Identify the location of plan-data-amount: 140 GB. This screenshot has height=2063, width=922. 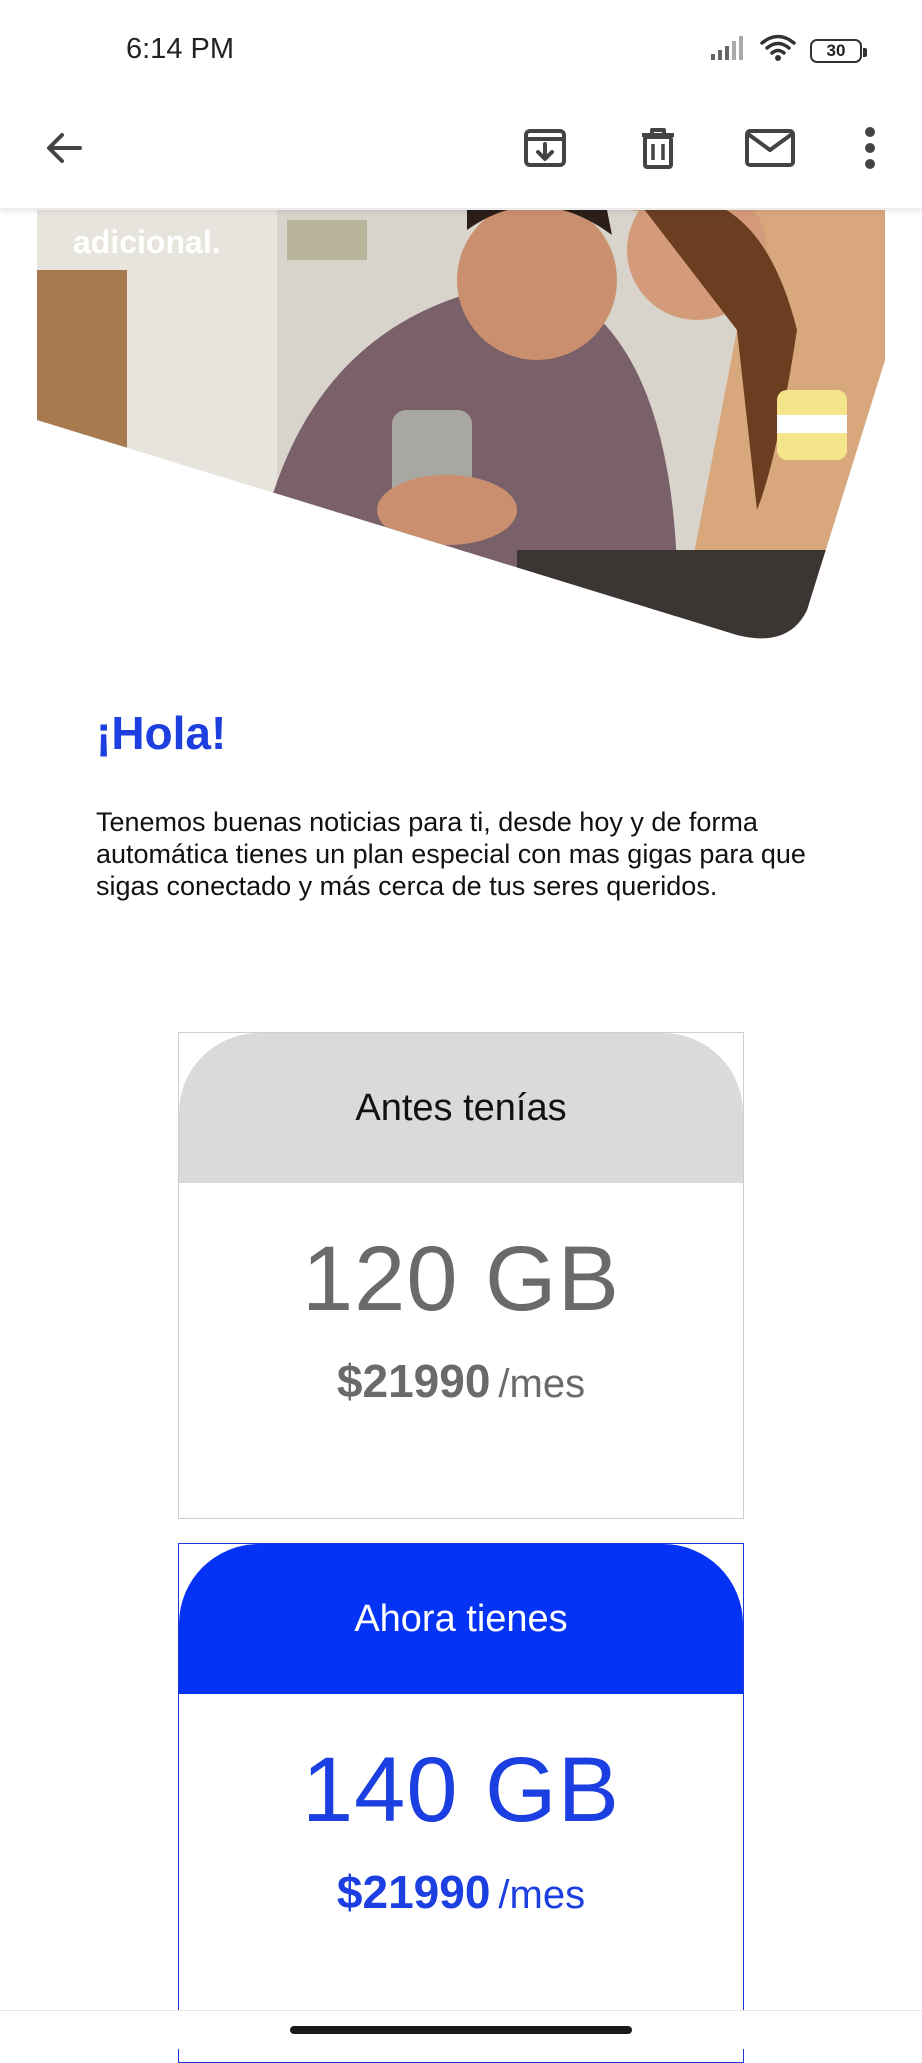
(461, 1790).